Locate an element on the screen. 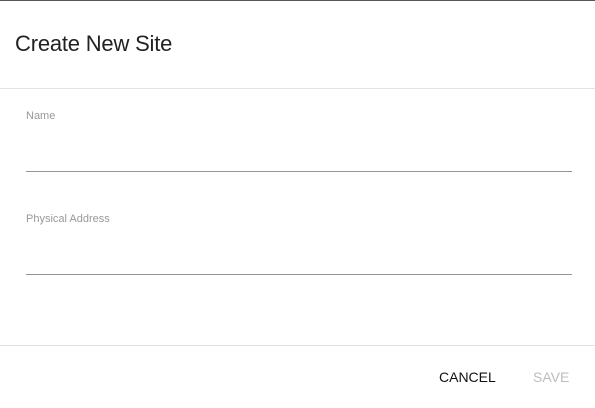 The width and height of the screenshot is (595, 408). header-divider is located at coordinates (297, 88).